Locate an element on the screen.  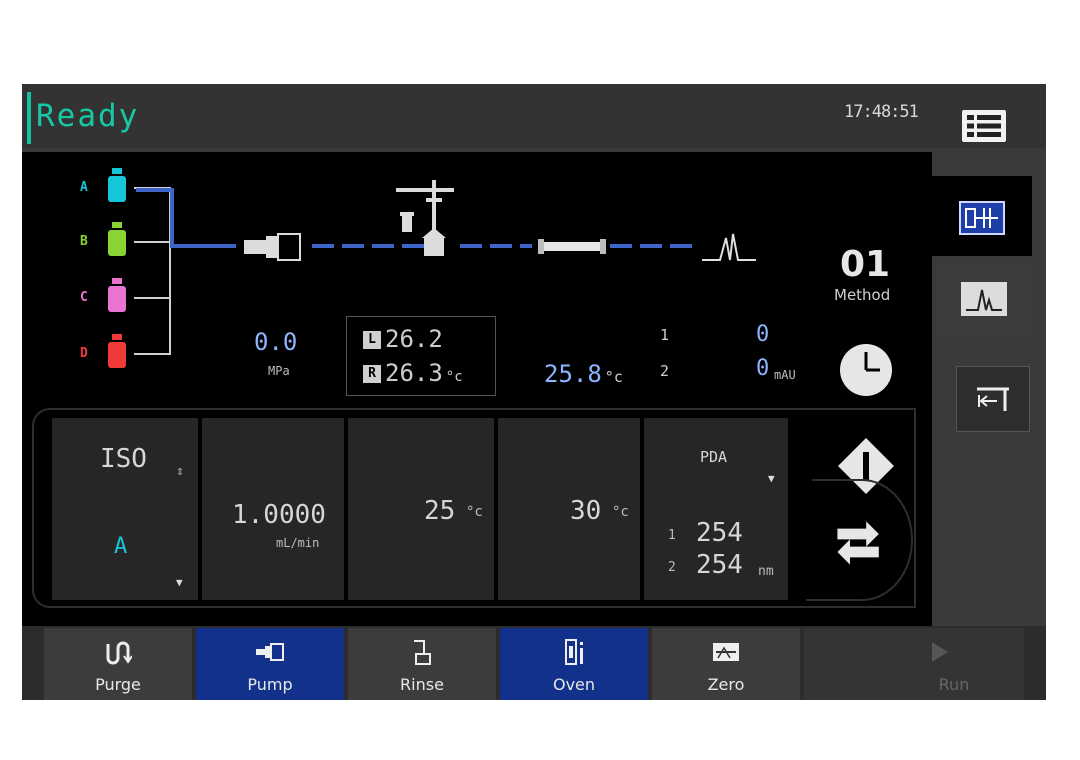
tab-flow-diagram is located at coordinates (982, 216).